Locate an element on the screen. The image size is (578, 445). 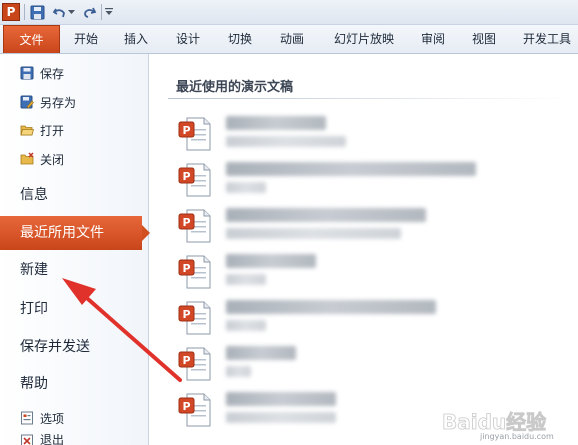
tab-animations: 动画 is located at coordinates (292, 39).